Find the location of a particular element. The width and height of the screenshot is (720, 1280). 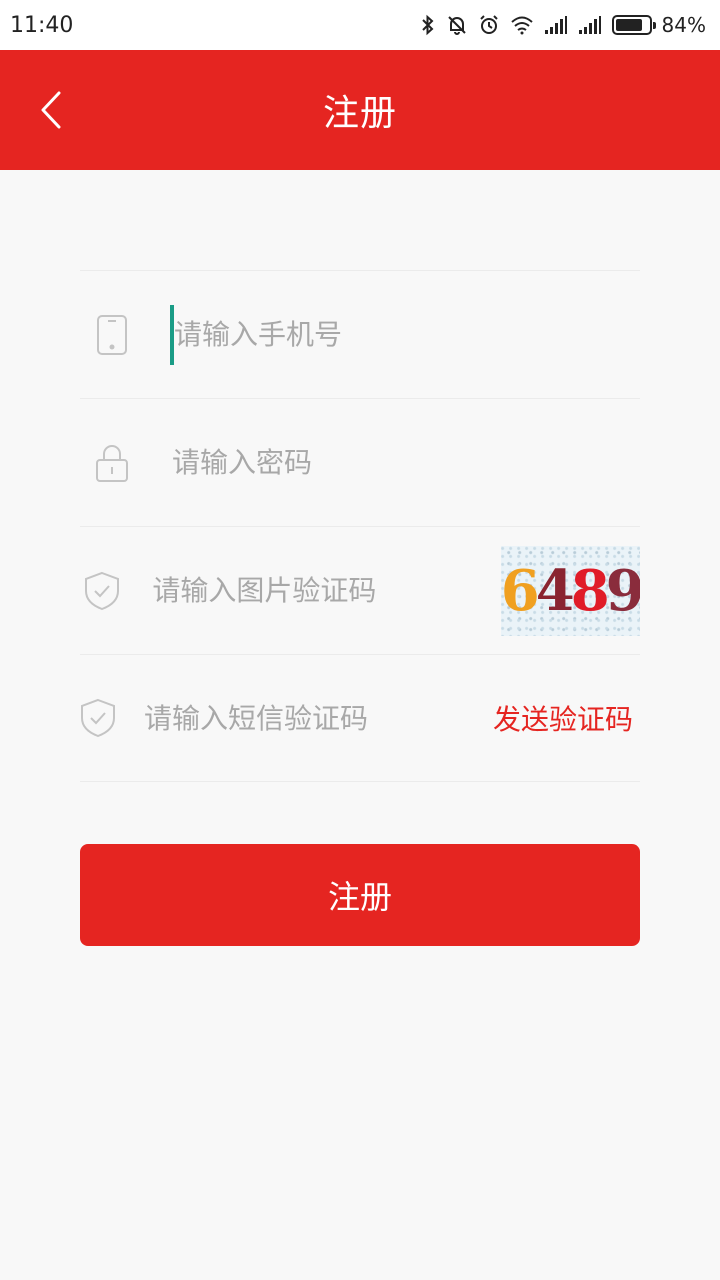

password-row is located at coordinates (360, 462).